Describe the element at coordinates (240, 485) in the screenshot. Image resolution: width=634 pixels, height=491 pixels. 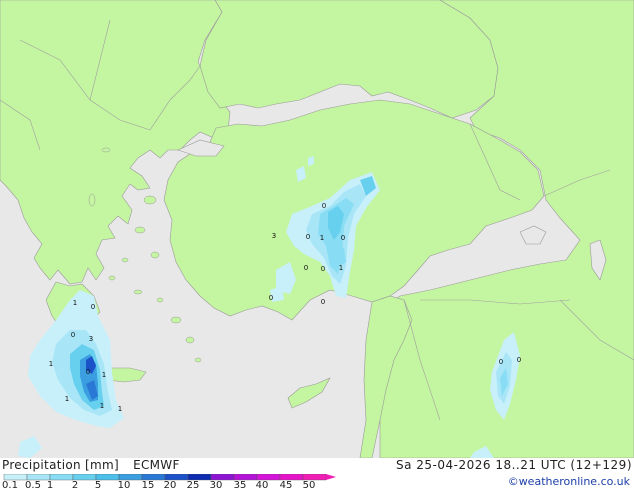
I see `scale-label: 35` at that location.